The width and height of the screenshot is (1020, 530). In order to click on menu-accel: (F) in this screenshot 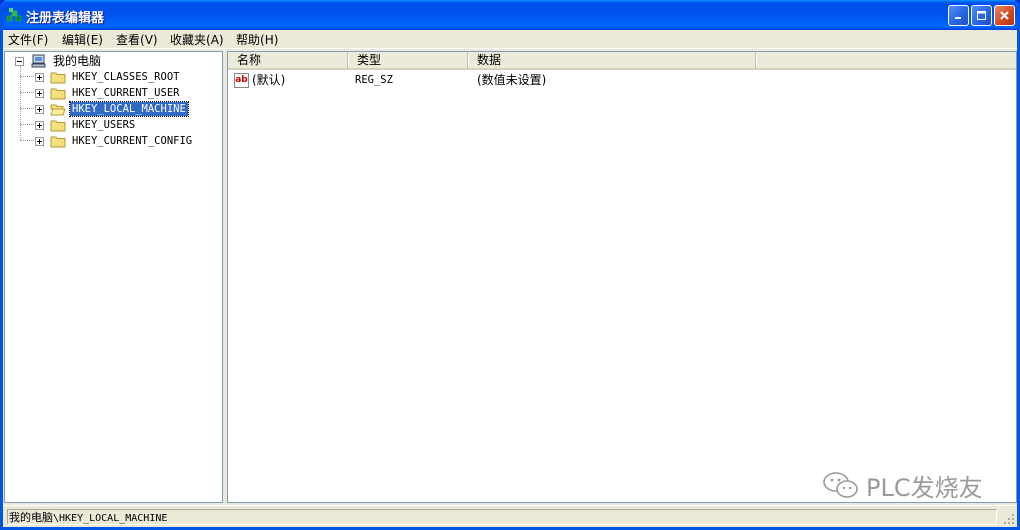, I will do `click(40, 40)`.